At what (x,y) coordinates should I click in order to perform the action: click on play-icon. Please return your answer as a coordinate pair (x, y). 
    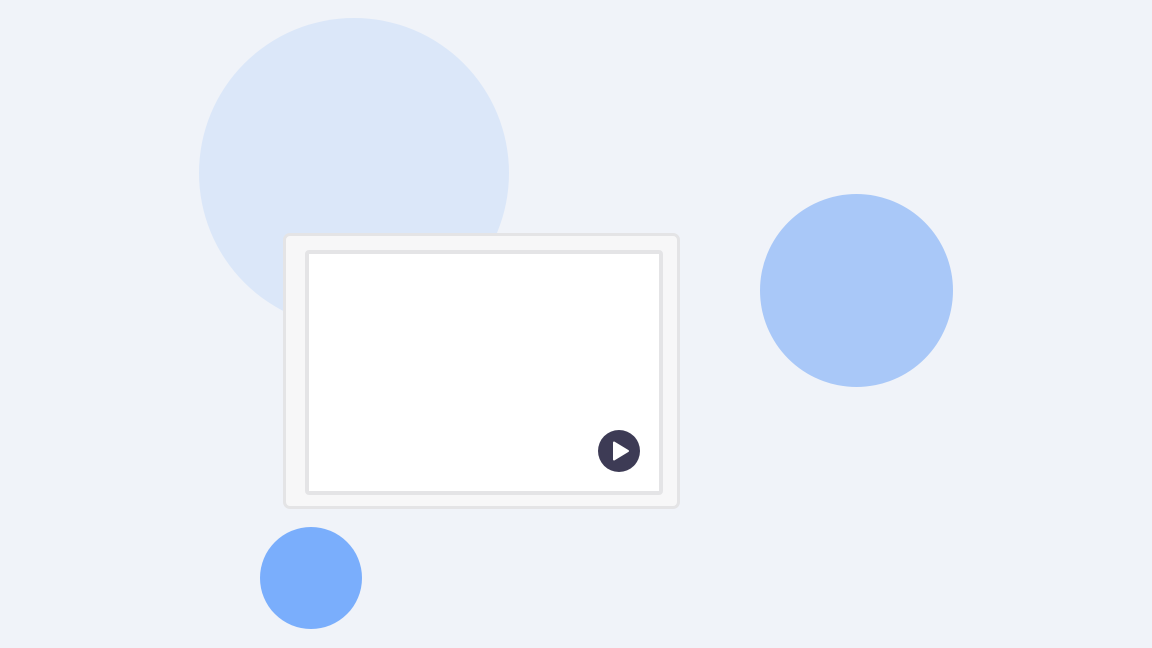
    Looking at the image, I should click on (621, 451).